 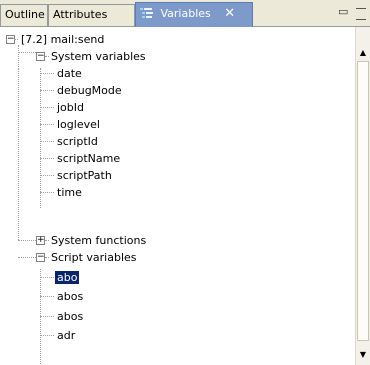 I want to click on view-tab-bar: Outline Attributes Variables ✕ ▭, so click(x=185, y=13).